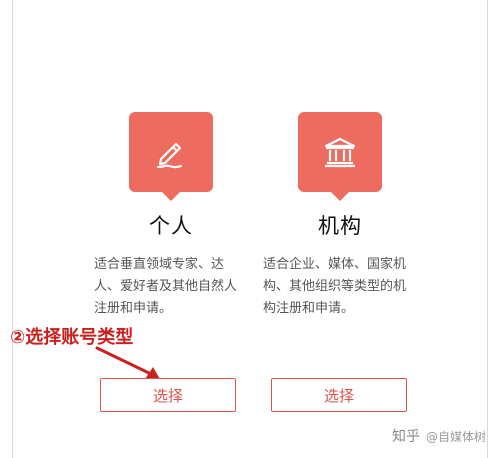 The height and width of the screenshot is (458, 500). I want to click on pen-icon, so click(169, 155).